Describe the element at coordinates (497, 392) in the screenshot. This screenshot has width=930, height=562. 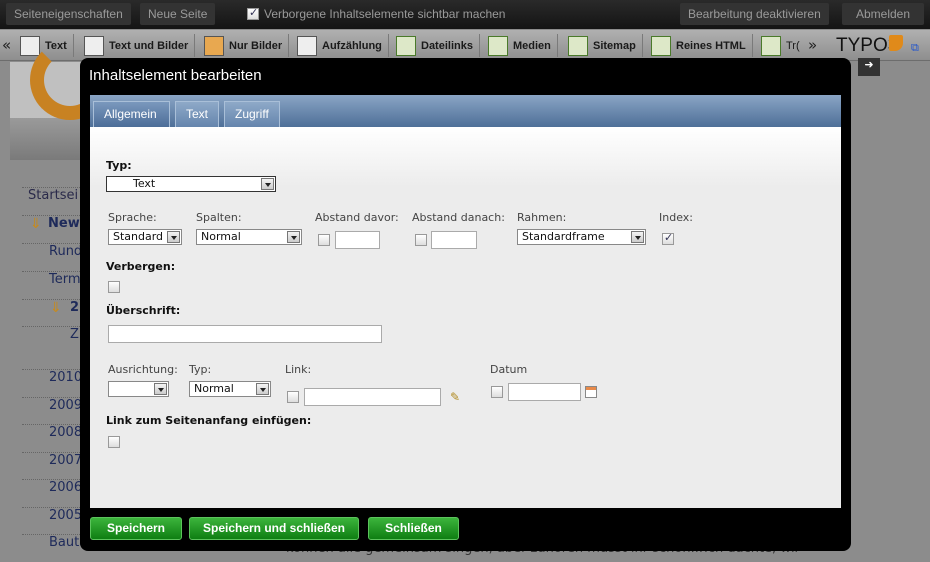
I see `datum-checkbox` at that location.